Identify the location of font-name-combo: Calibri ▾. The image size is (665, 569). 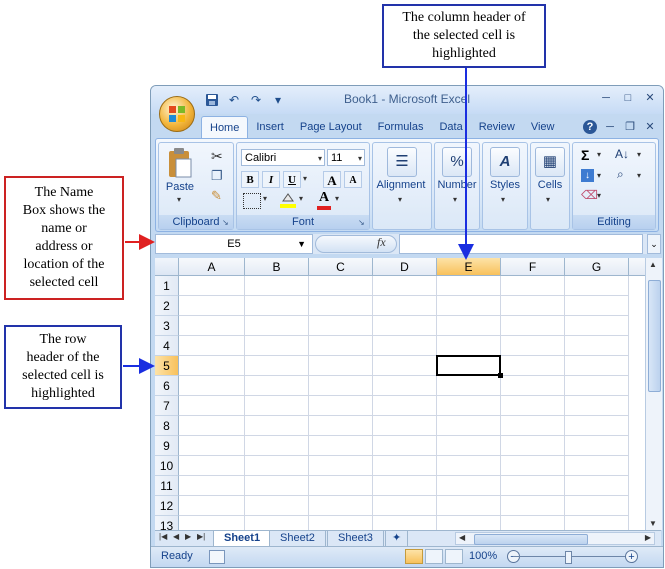
(283, 157).